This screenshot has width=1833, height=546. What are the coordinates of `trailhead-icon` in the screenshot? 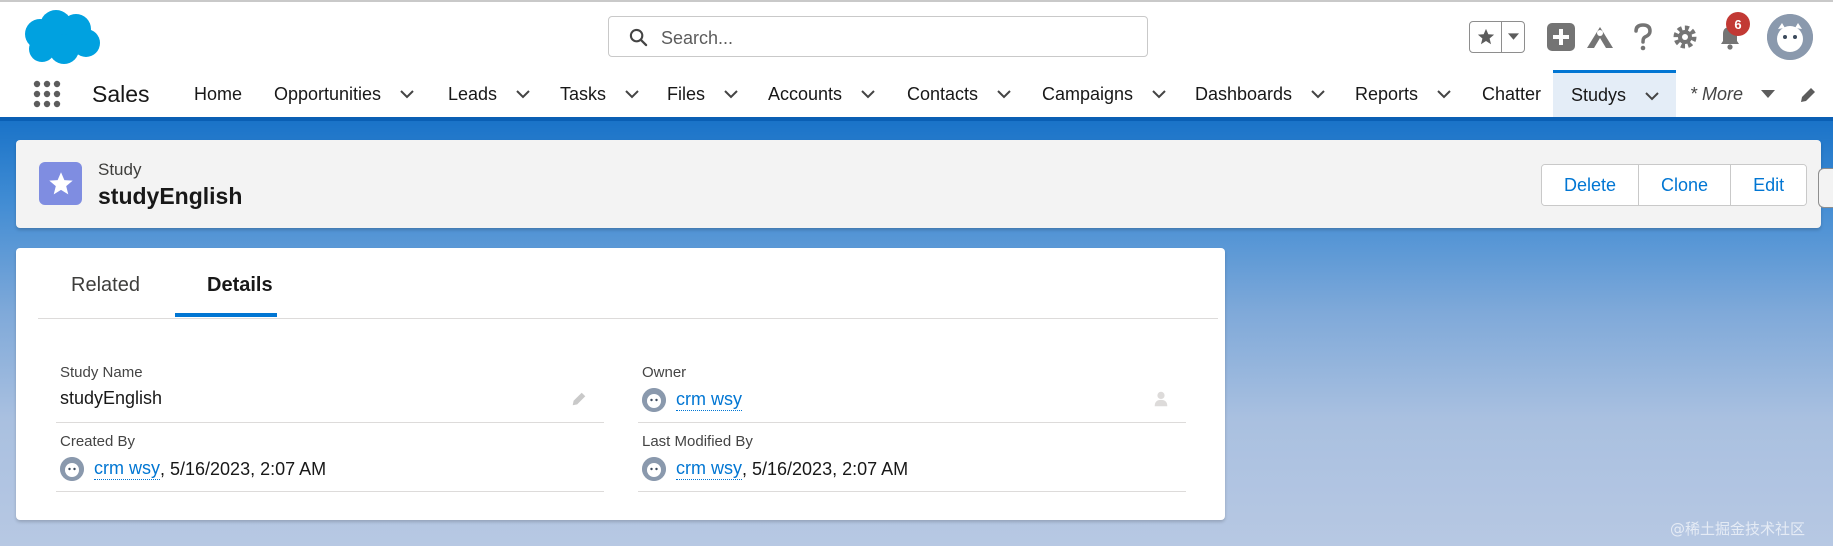 It's located at (1600, 37).